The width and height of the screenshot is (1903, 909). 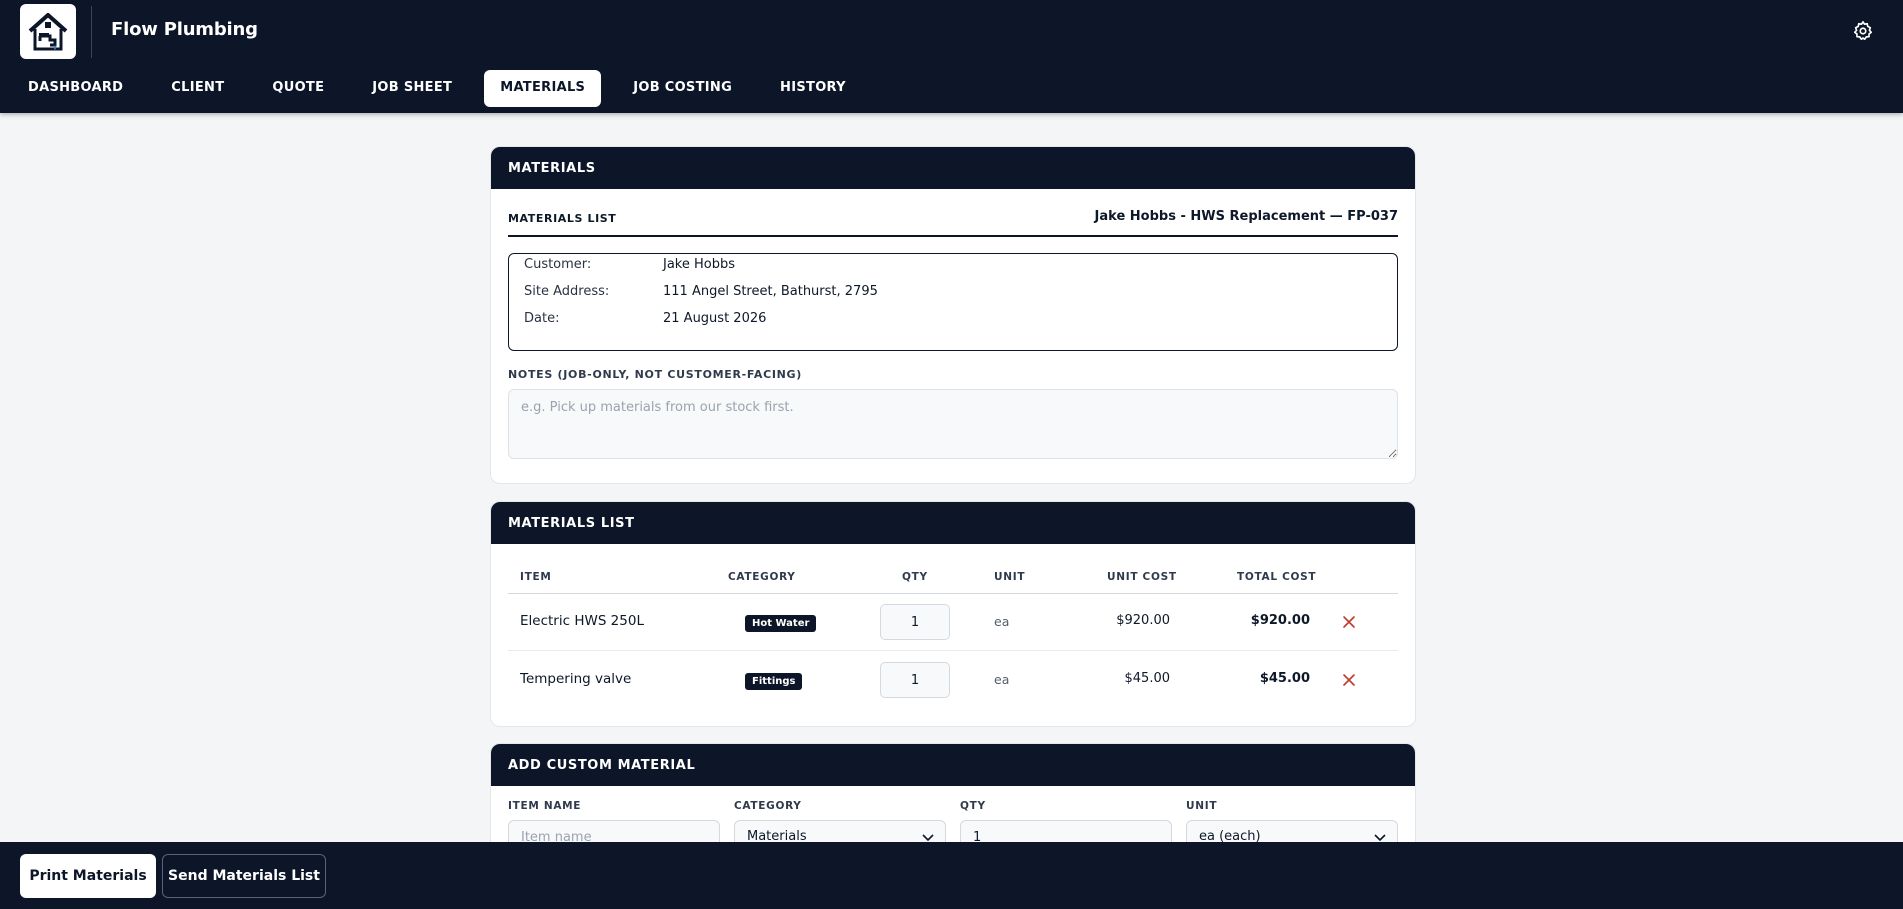 What do you see at coordinates (951, 875) in the screenshot?
I see `bottom-action-bar: Print Materials Send Materials List` at bounding box center [951, 875].